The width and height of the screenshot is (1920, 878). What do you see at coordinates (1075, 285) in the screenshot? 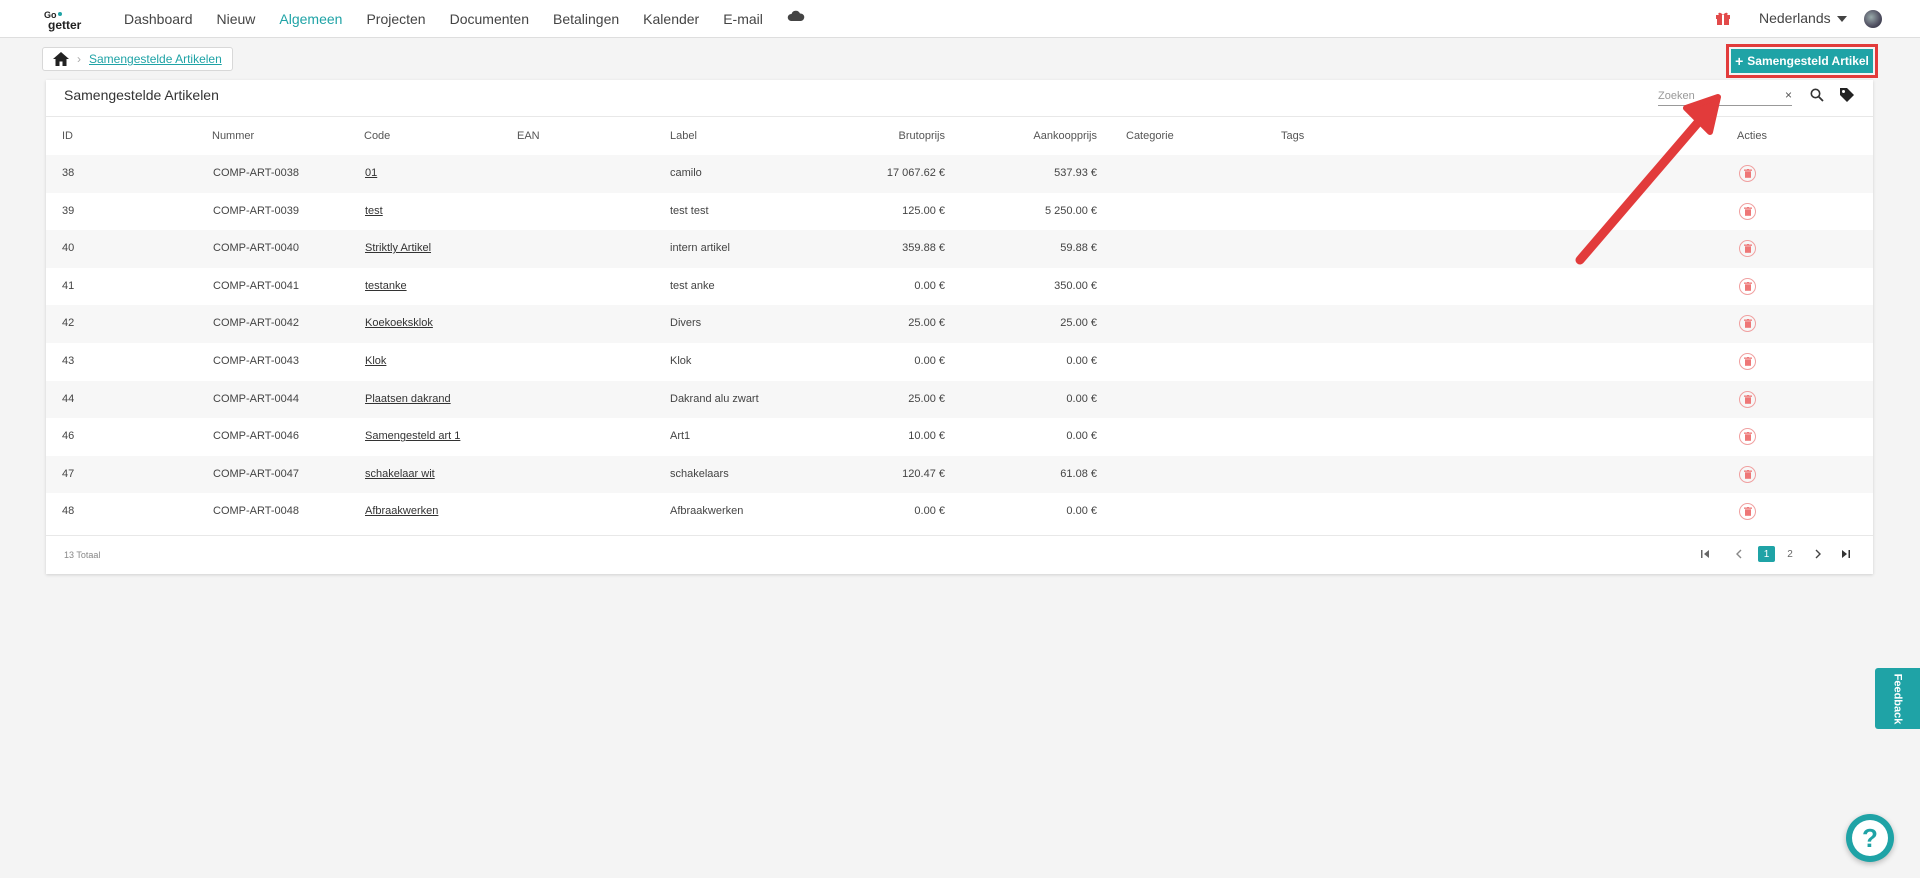
I see `cell-aankoopprijs: 350.00 €` at bounding box center [1075, 285].